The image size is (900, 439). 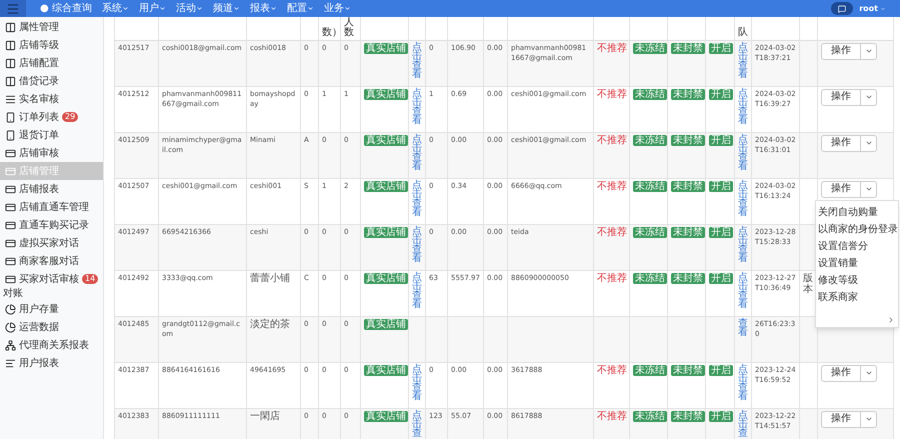 I want to click on sidebar-item-label: 商家客服对话, so click(x=49, y=261).